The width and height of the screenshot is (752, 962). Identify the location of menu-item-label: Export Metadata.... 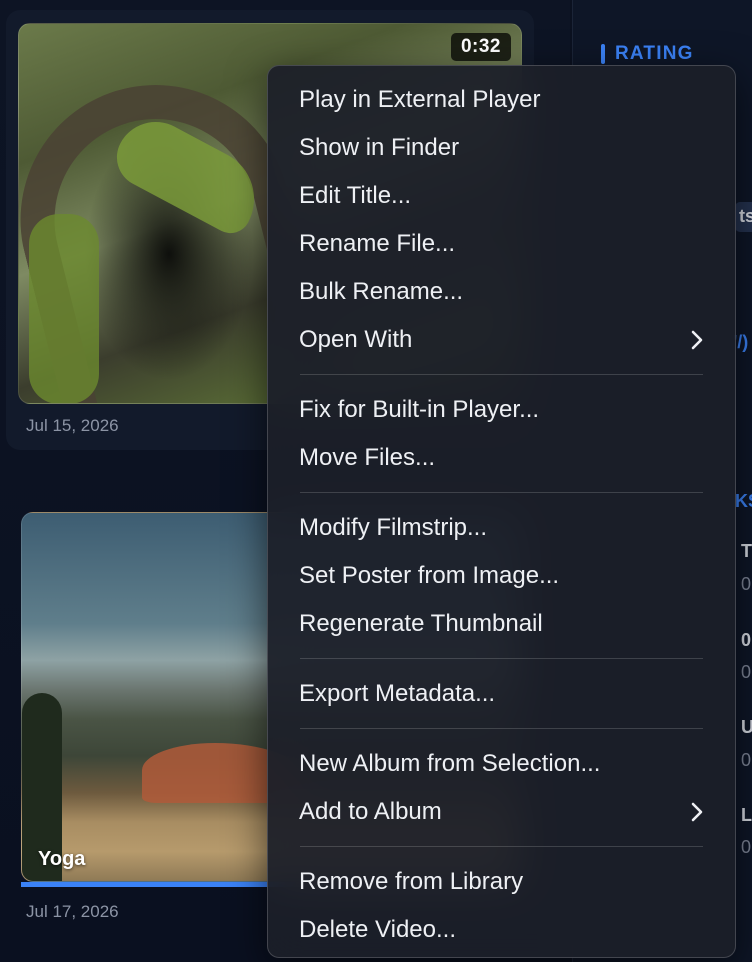
(397, 693).